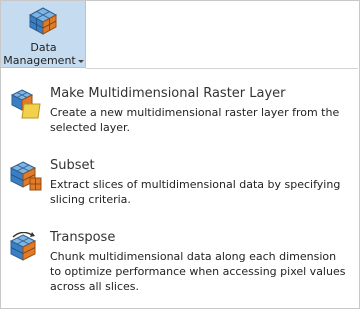 The image size is (360, 309). I want to click on transpose-icon, so click(23, 246).